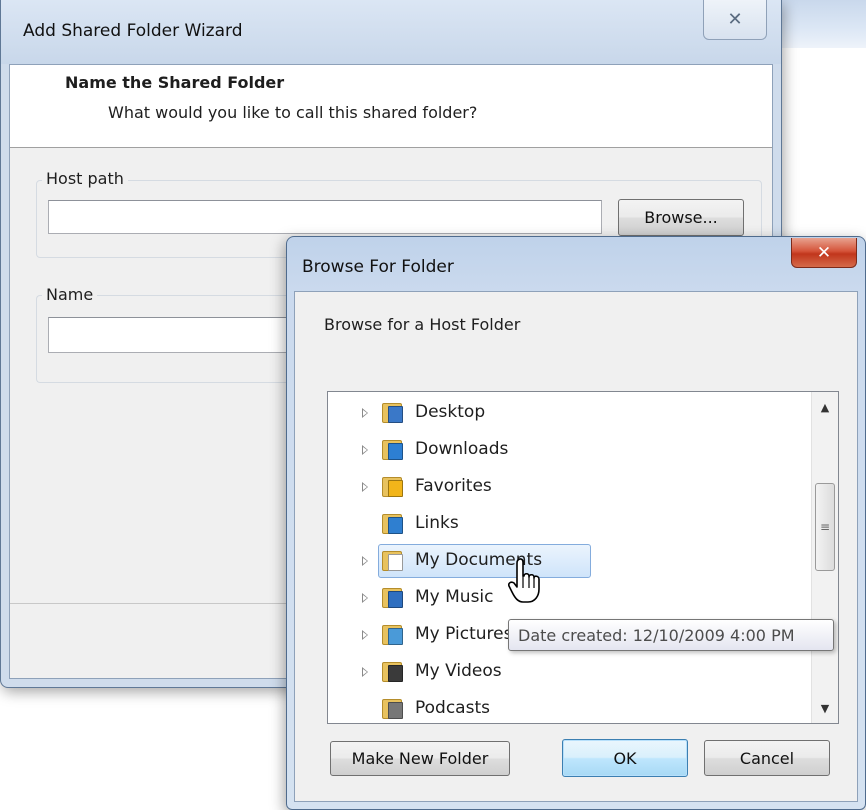  I want to click on podcasts-folder-icon, so click(393, 709).